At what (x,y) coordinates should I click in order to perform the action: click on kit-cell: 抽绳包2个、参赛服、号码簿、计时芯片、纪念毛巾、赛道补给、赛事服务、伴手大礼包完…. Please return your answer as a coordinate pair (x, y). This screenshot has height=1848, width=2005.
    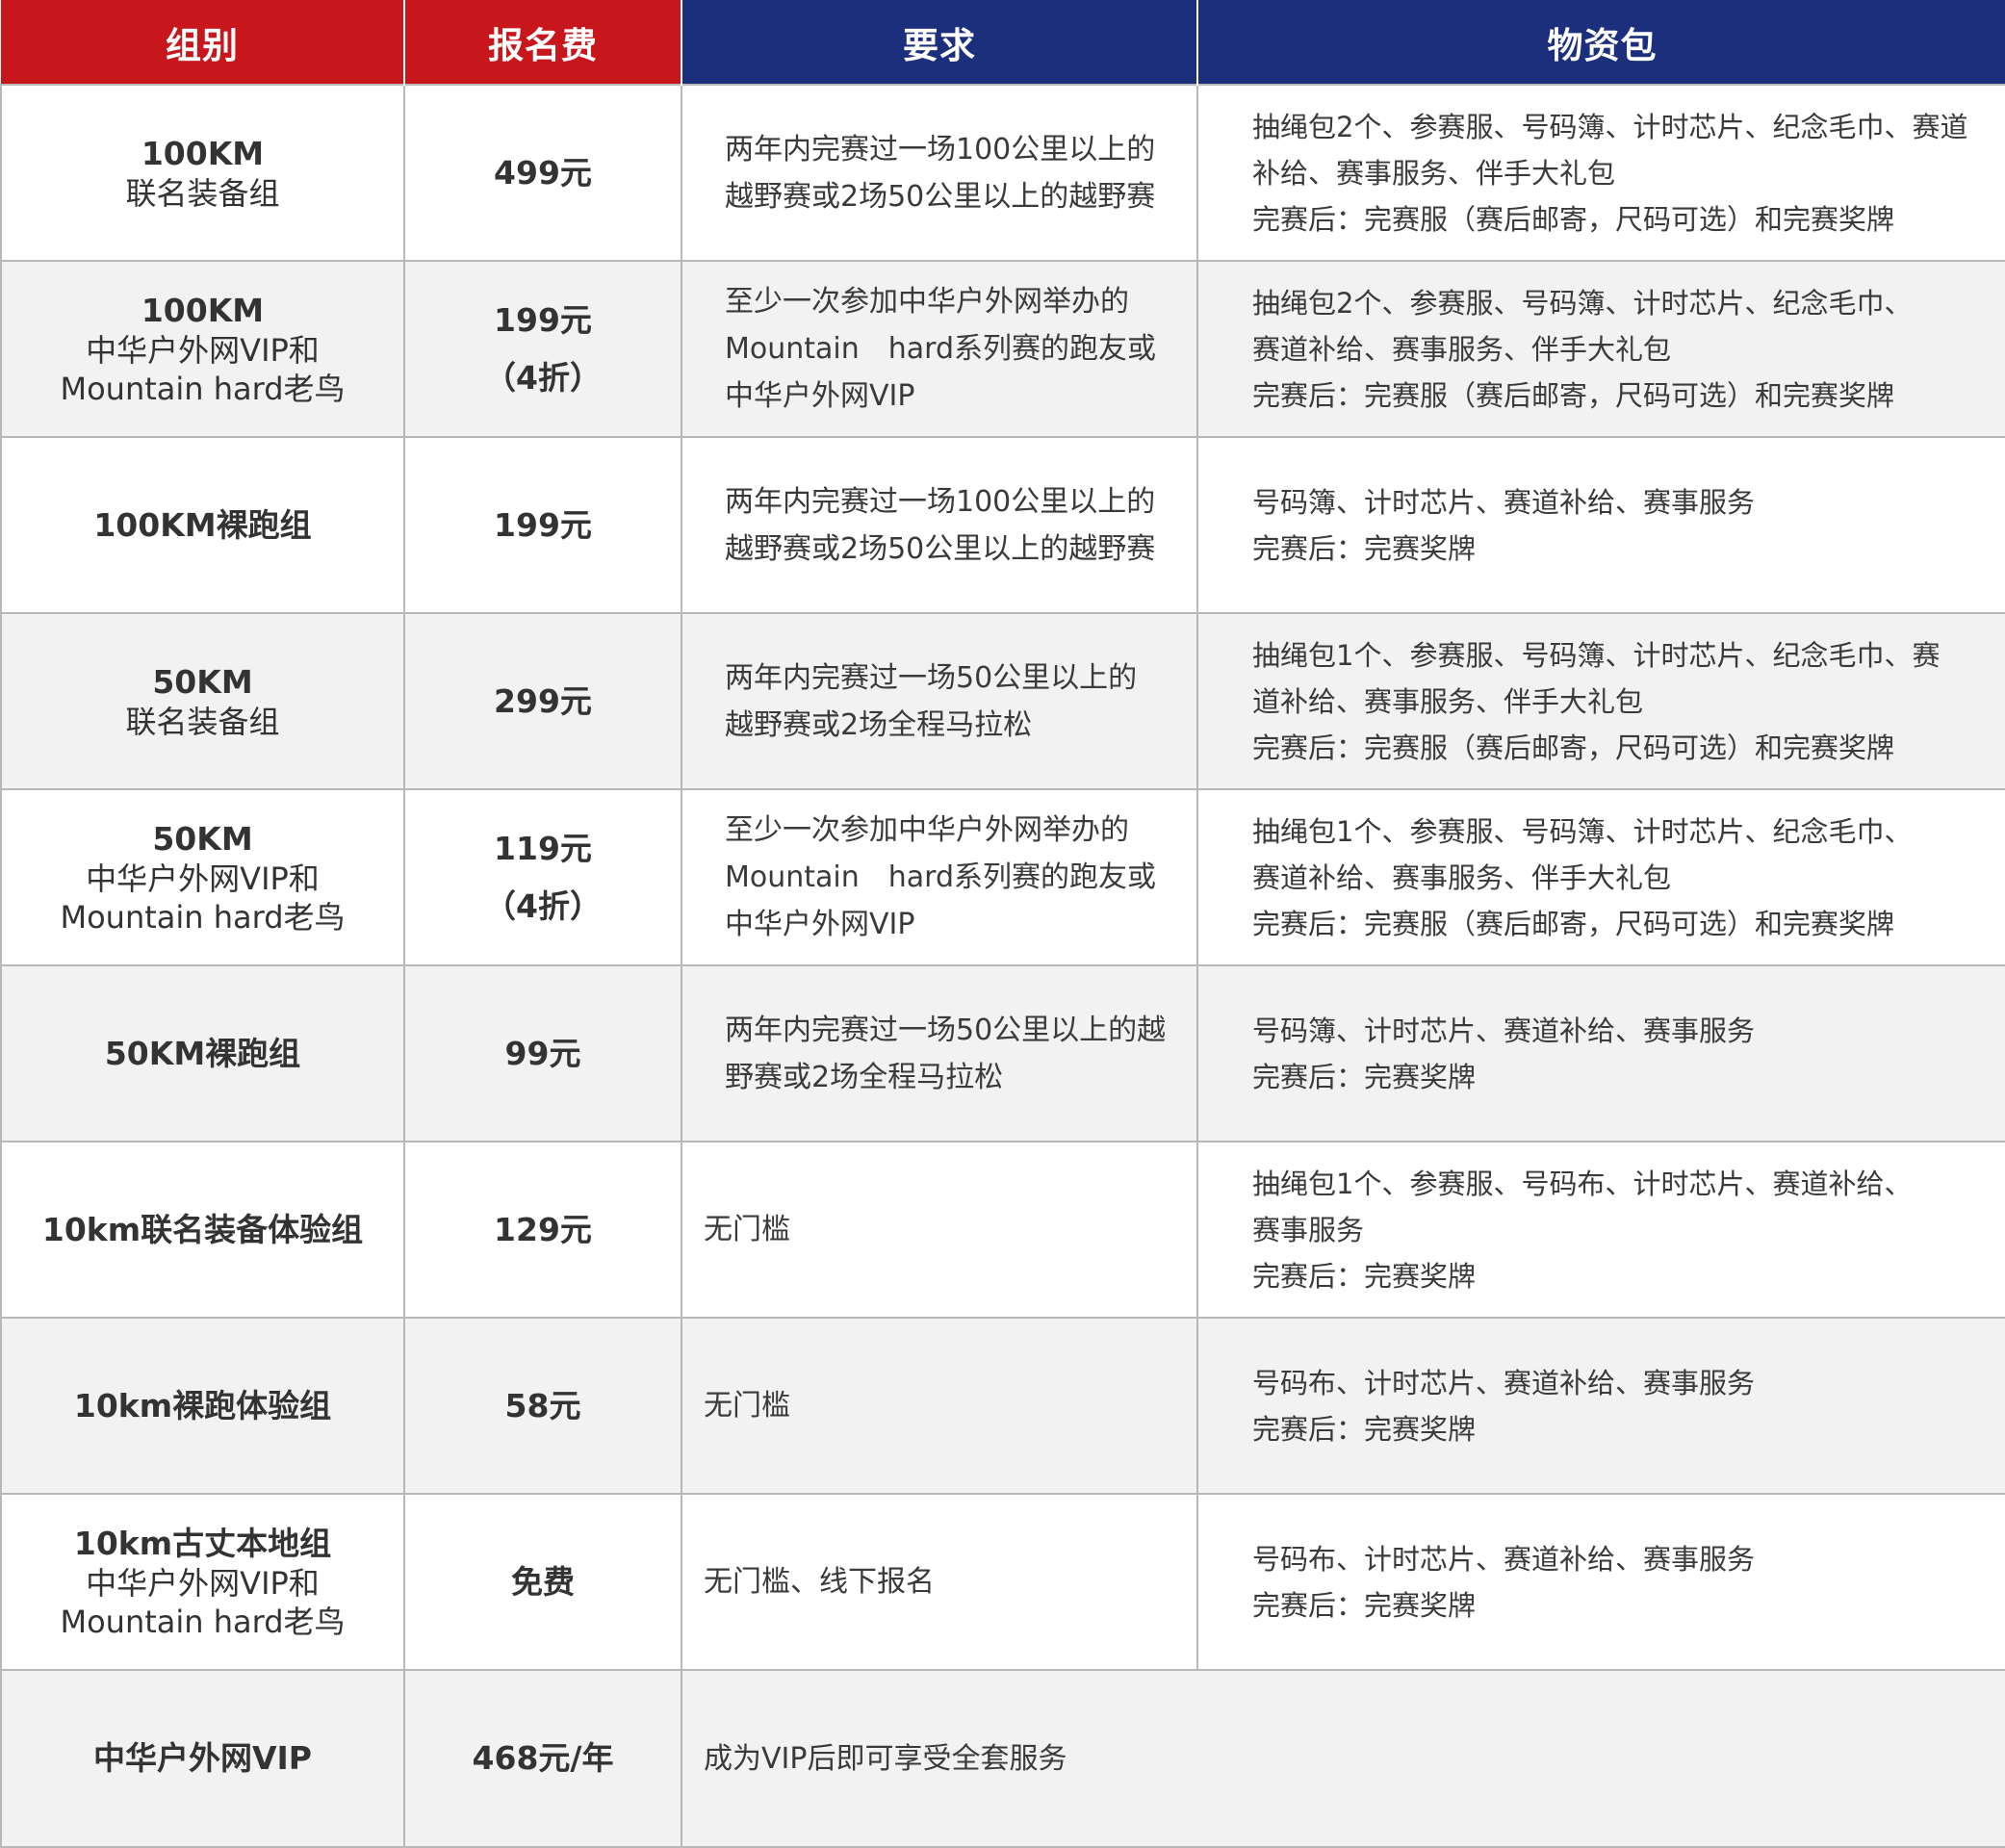
    Looking at the image, I should click on (1601, 349).